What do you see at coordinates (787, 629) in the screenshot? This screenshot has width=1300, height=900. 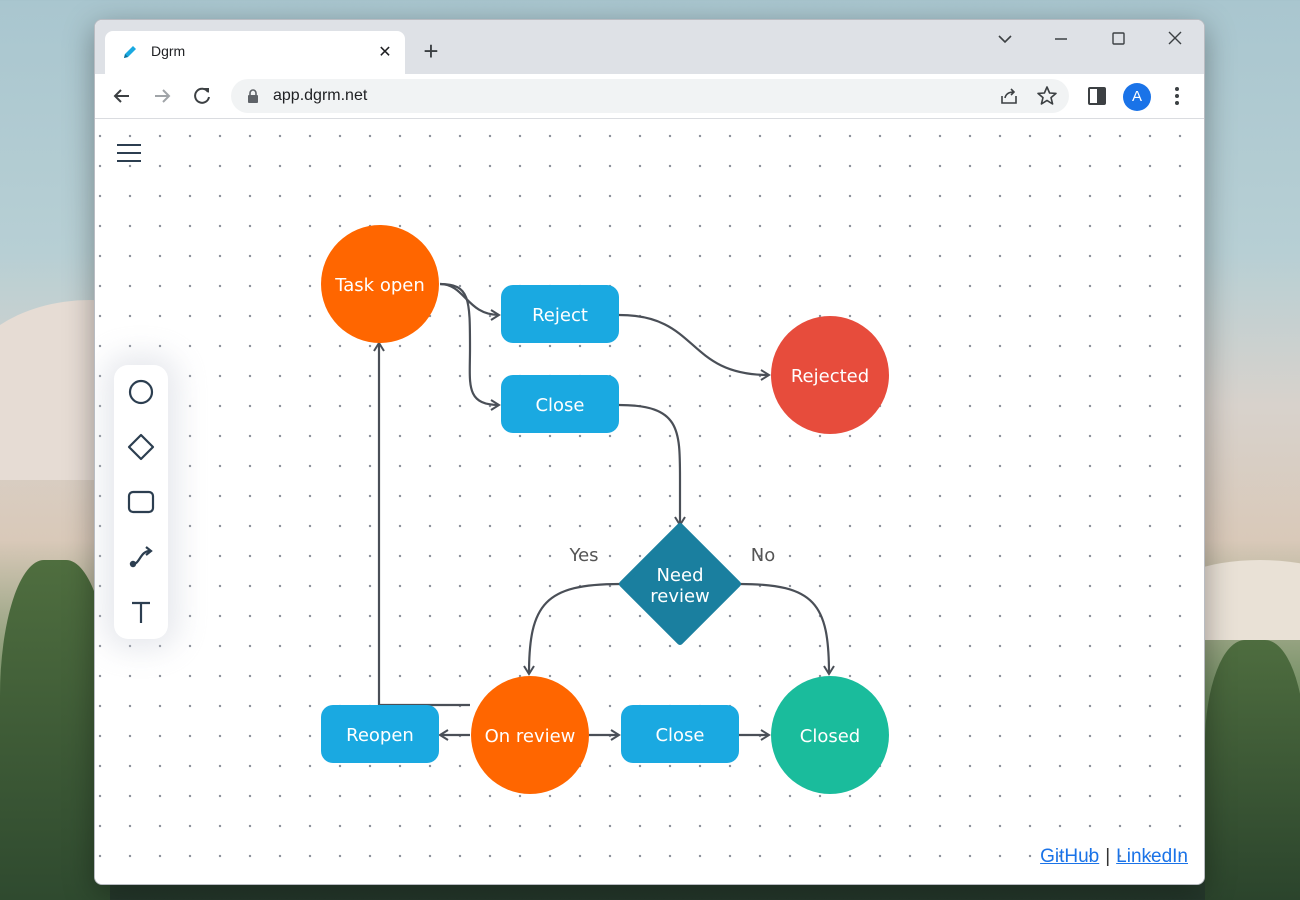 I see `connector-needreview-closed` at bounding box center [787, 629].